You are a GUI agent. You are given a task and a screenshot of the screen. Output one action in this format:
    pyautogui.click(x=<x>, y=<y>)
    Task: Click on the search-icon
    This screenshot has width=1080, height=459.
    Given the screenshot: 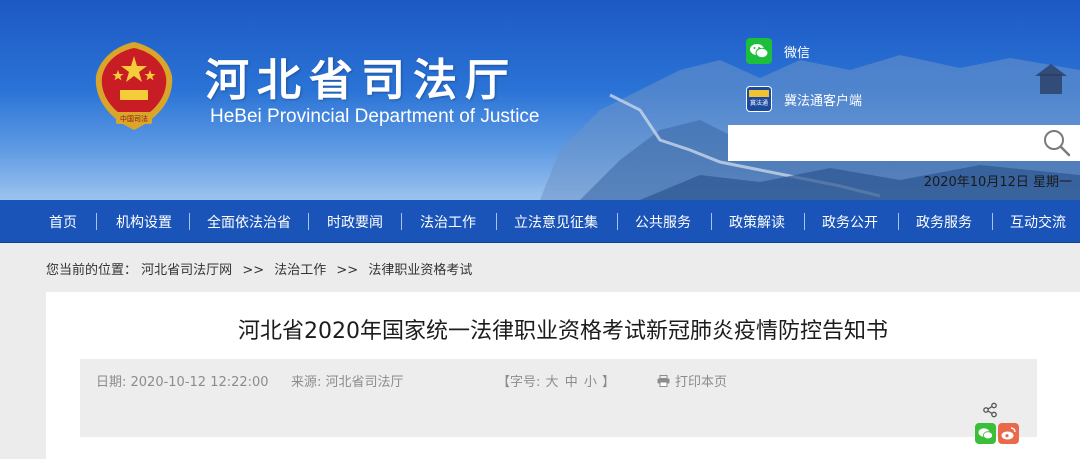 What is the action you would take?
    pyautogui.click(x=1057, y=143)
    